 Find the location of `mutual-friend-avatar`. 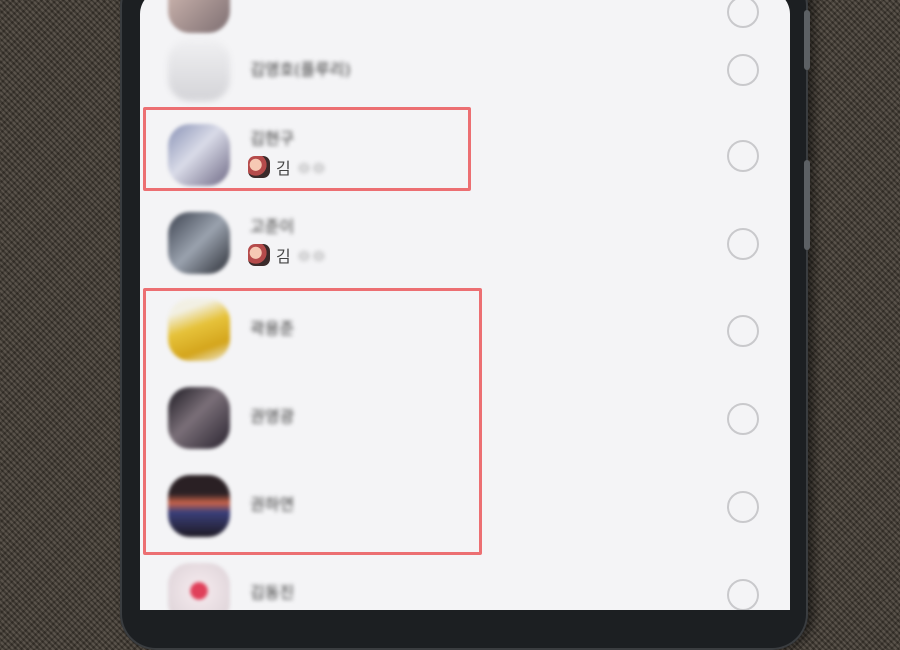

mutual-friend-avatar is located at coordinates (259, 255).